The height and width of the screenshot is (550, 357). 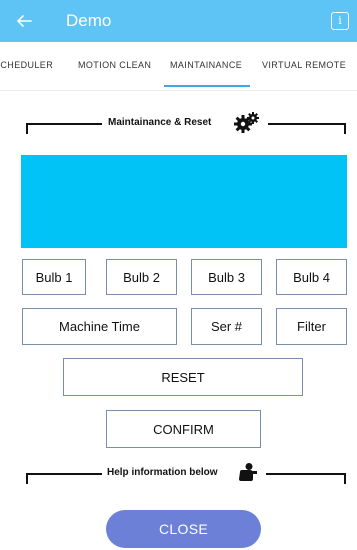 I want to click on app-title: Demo, so click(x=89, y=20).